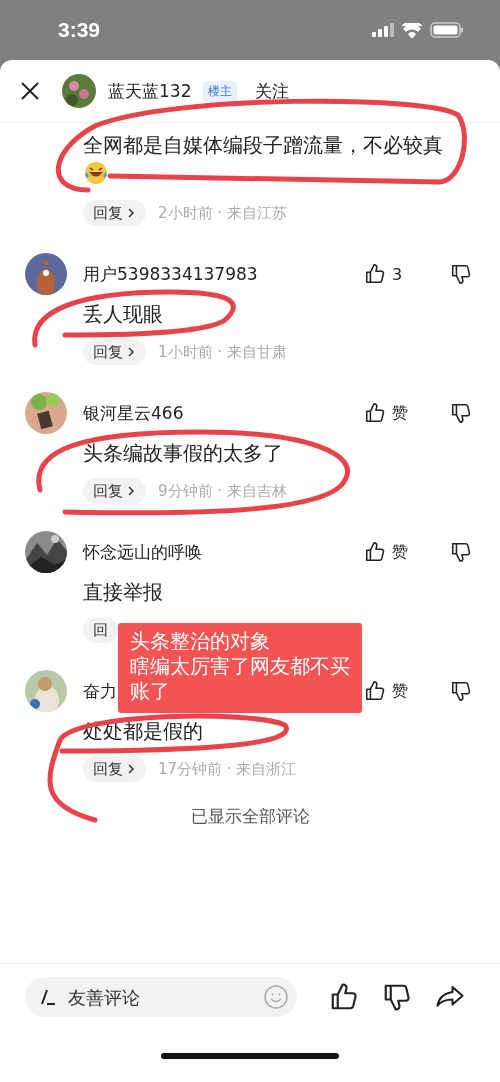 The height and width of the screenshot is (1082, 500). I want to click on comment-meta: 1小时前 · 来自甘肃, so click(222, 352).